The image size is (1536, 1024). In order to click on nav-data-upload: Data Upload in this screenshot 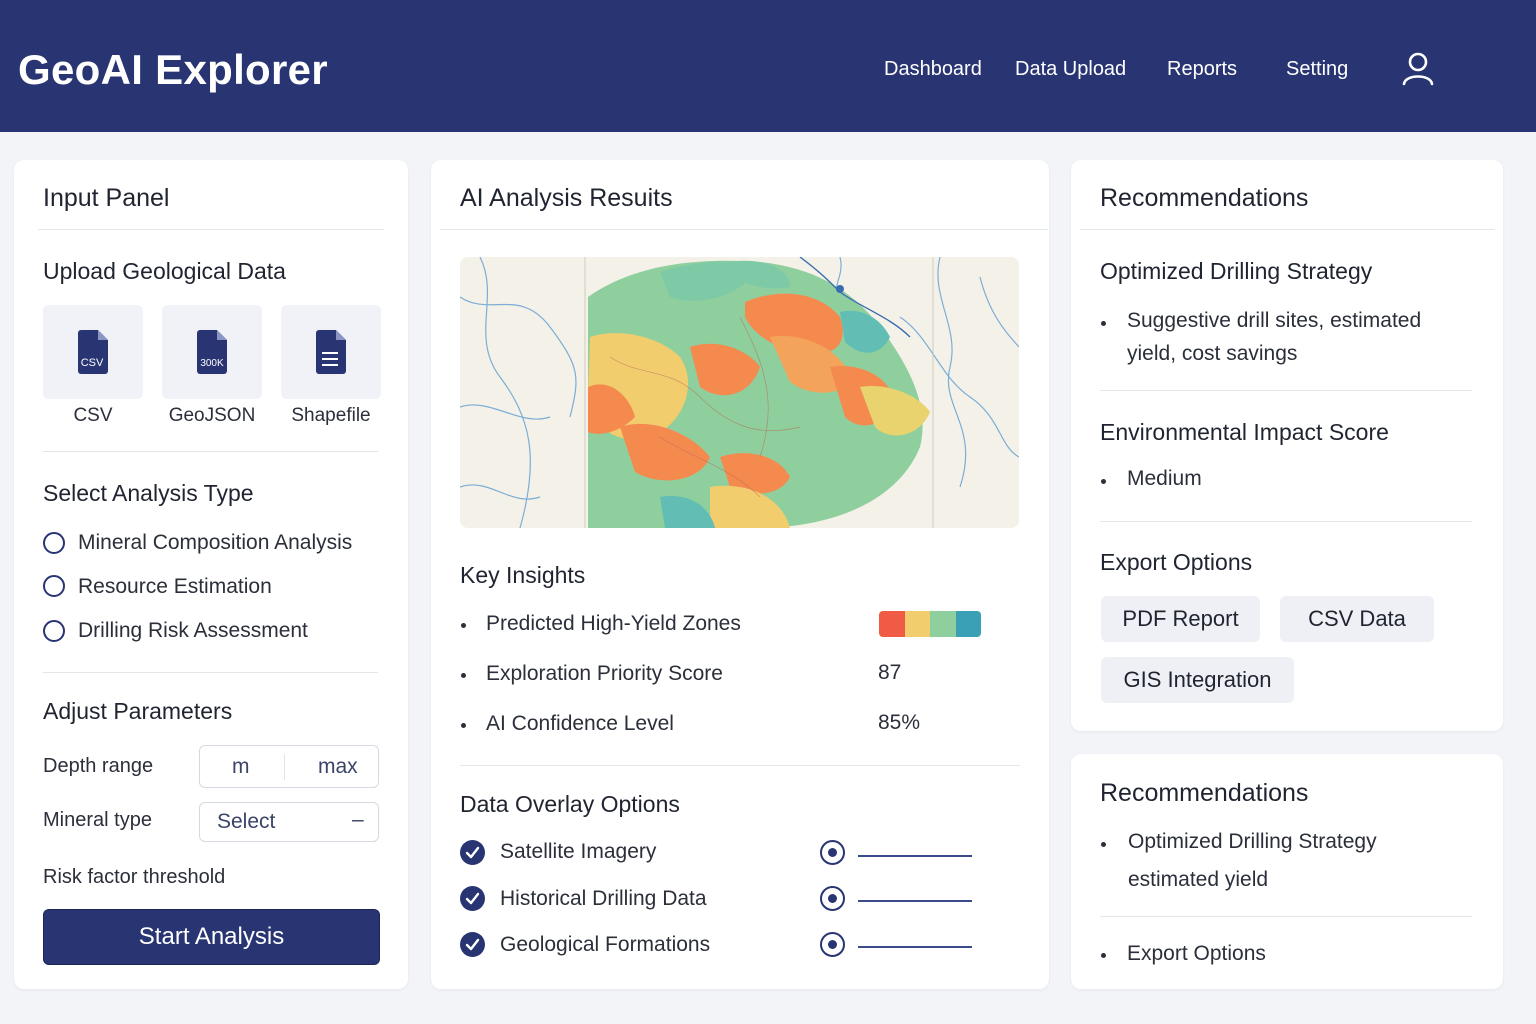, I will do `click(1070, 69)`.